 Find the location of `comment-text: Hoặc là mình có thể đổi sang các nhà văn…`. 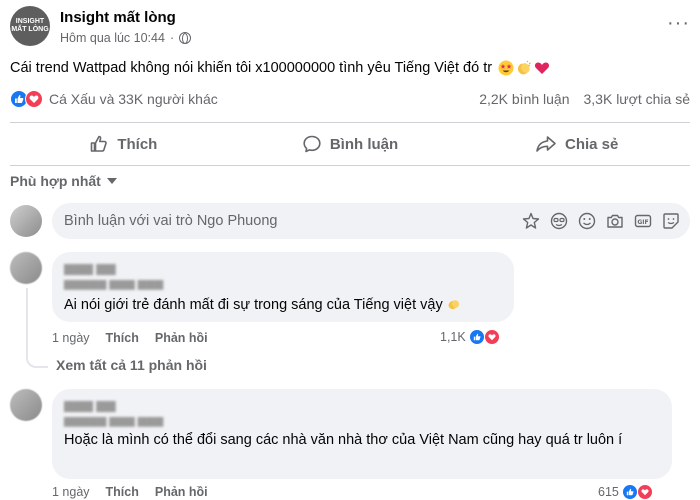

comment-text: Hoặc là mình có thể đổi sang các nhà văn… is located at coordinates (343, 440).